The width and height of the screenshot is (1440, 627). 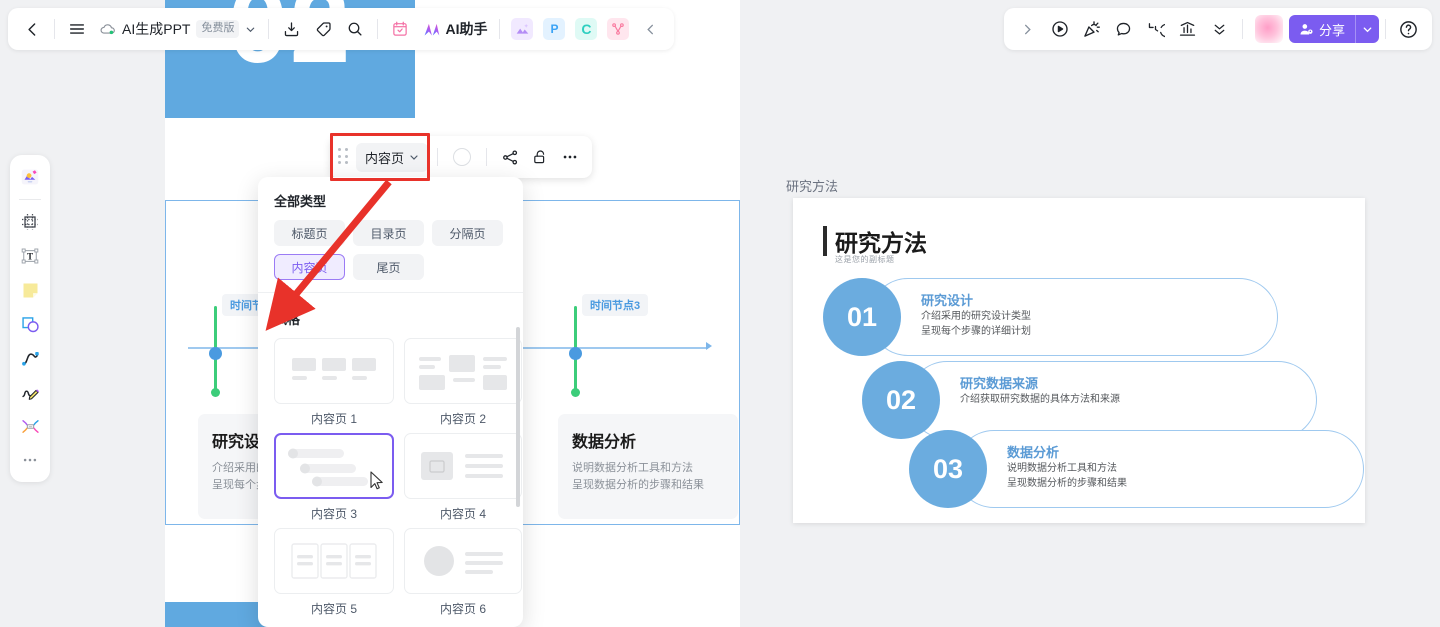 I want to click on svg-text: T, so click(x=30, y=256).